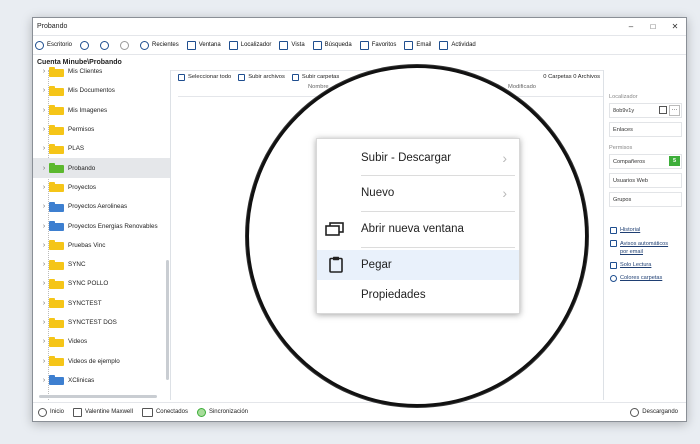 The image size is (700, 444). I want to click on menu-item-propiedades: Propiedades, so click(418, 295).